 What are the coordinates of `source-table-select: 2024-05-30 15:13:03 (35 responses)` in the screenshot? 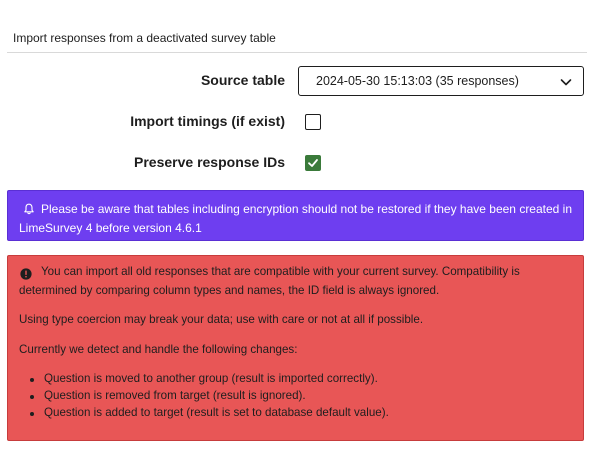 It's located at (441, 81).